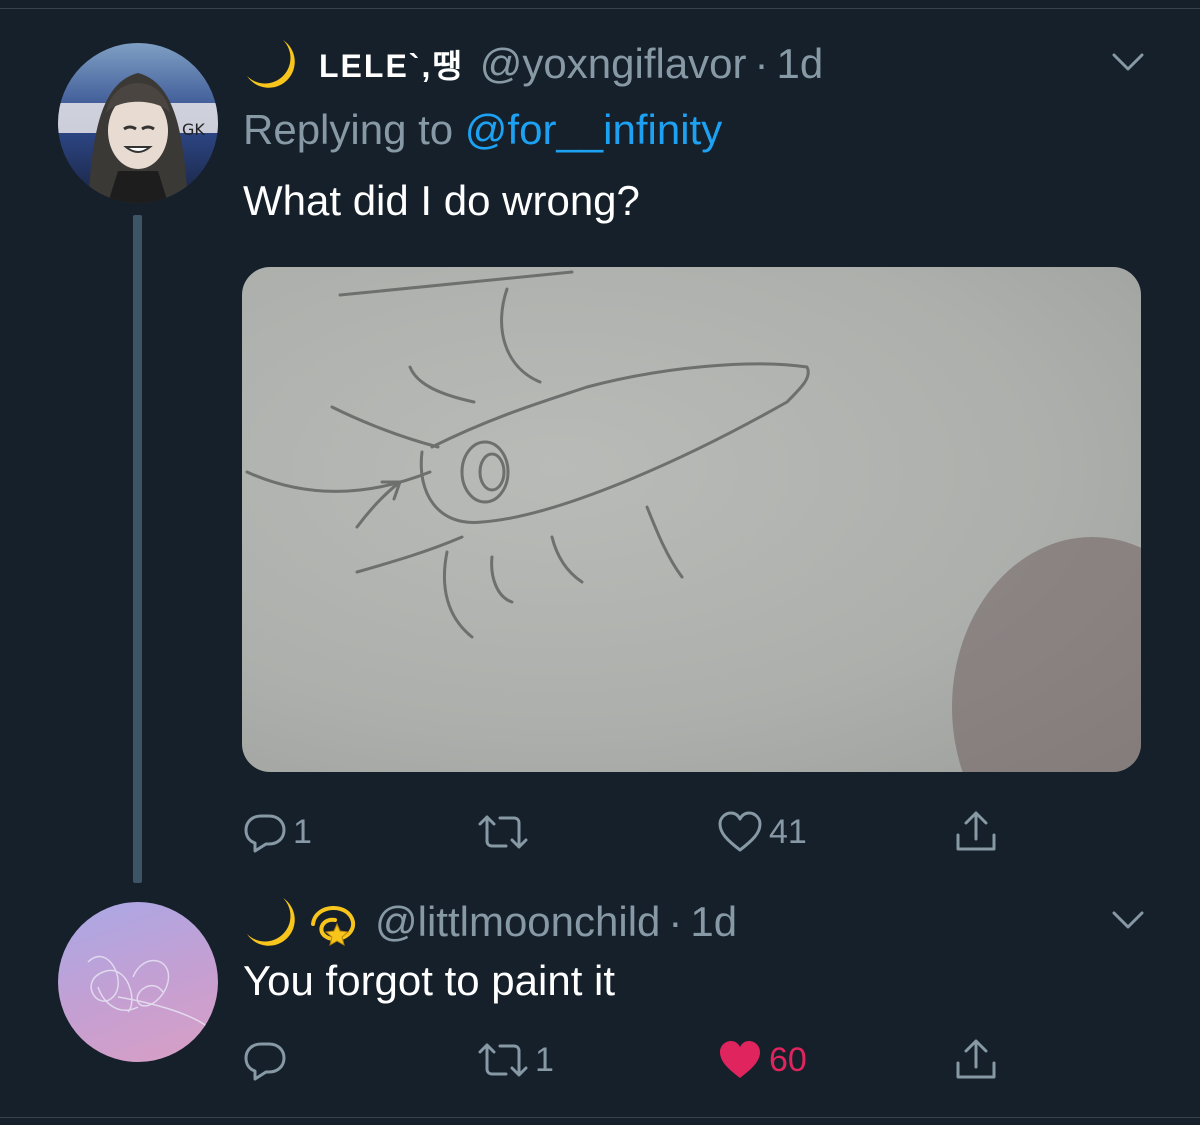  What do you see at coordinates (788, 831) in the screenshot?
I see `like-count: 41` at bounding box center [788, 831].